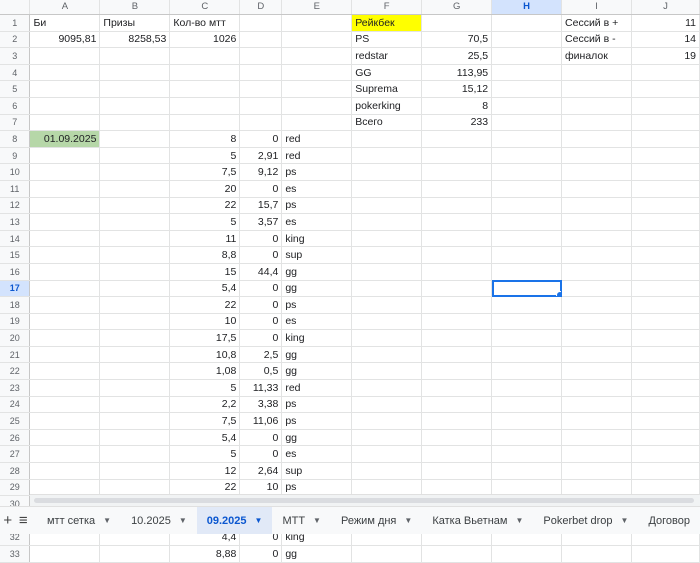  What do you see at coordinates (15, 488) in the screenshot?
I see `row-header: 29` at bounding box center [15, 488].